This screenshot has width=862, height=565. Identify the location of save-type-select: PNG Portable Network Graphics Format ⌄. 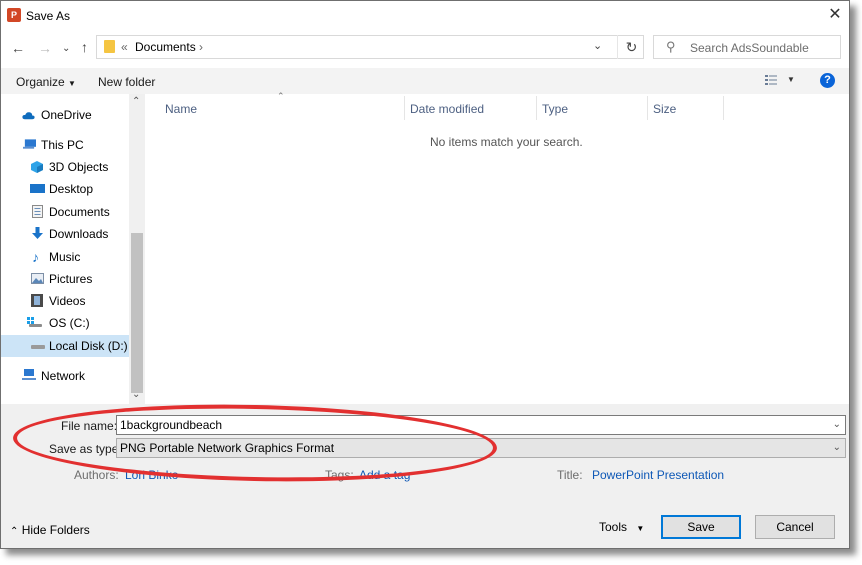
(481, 448).